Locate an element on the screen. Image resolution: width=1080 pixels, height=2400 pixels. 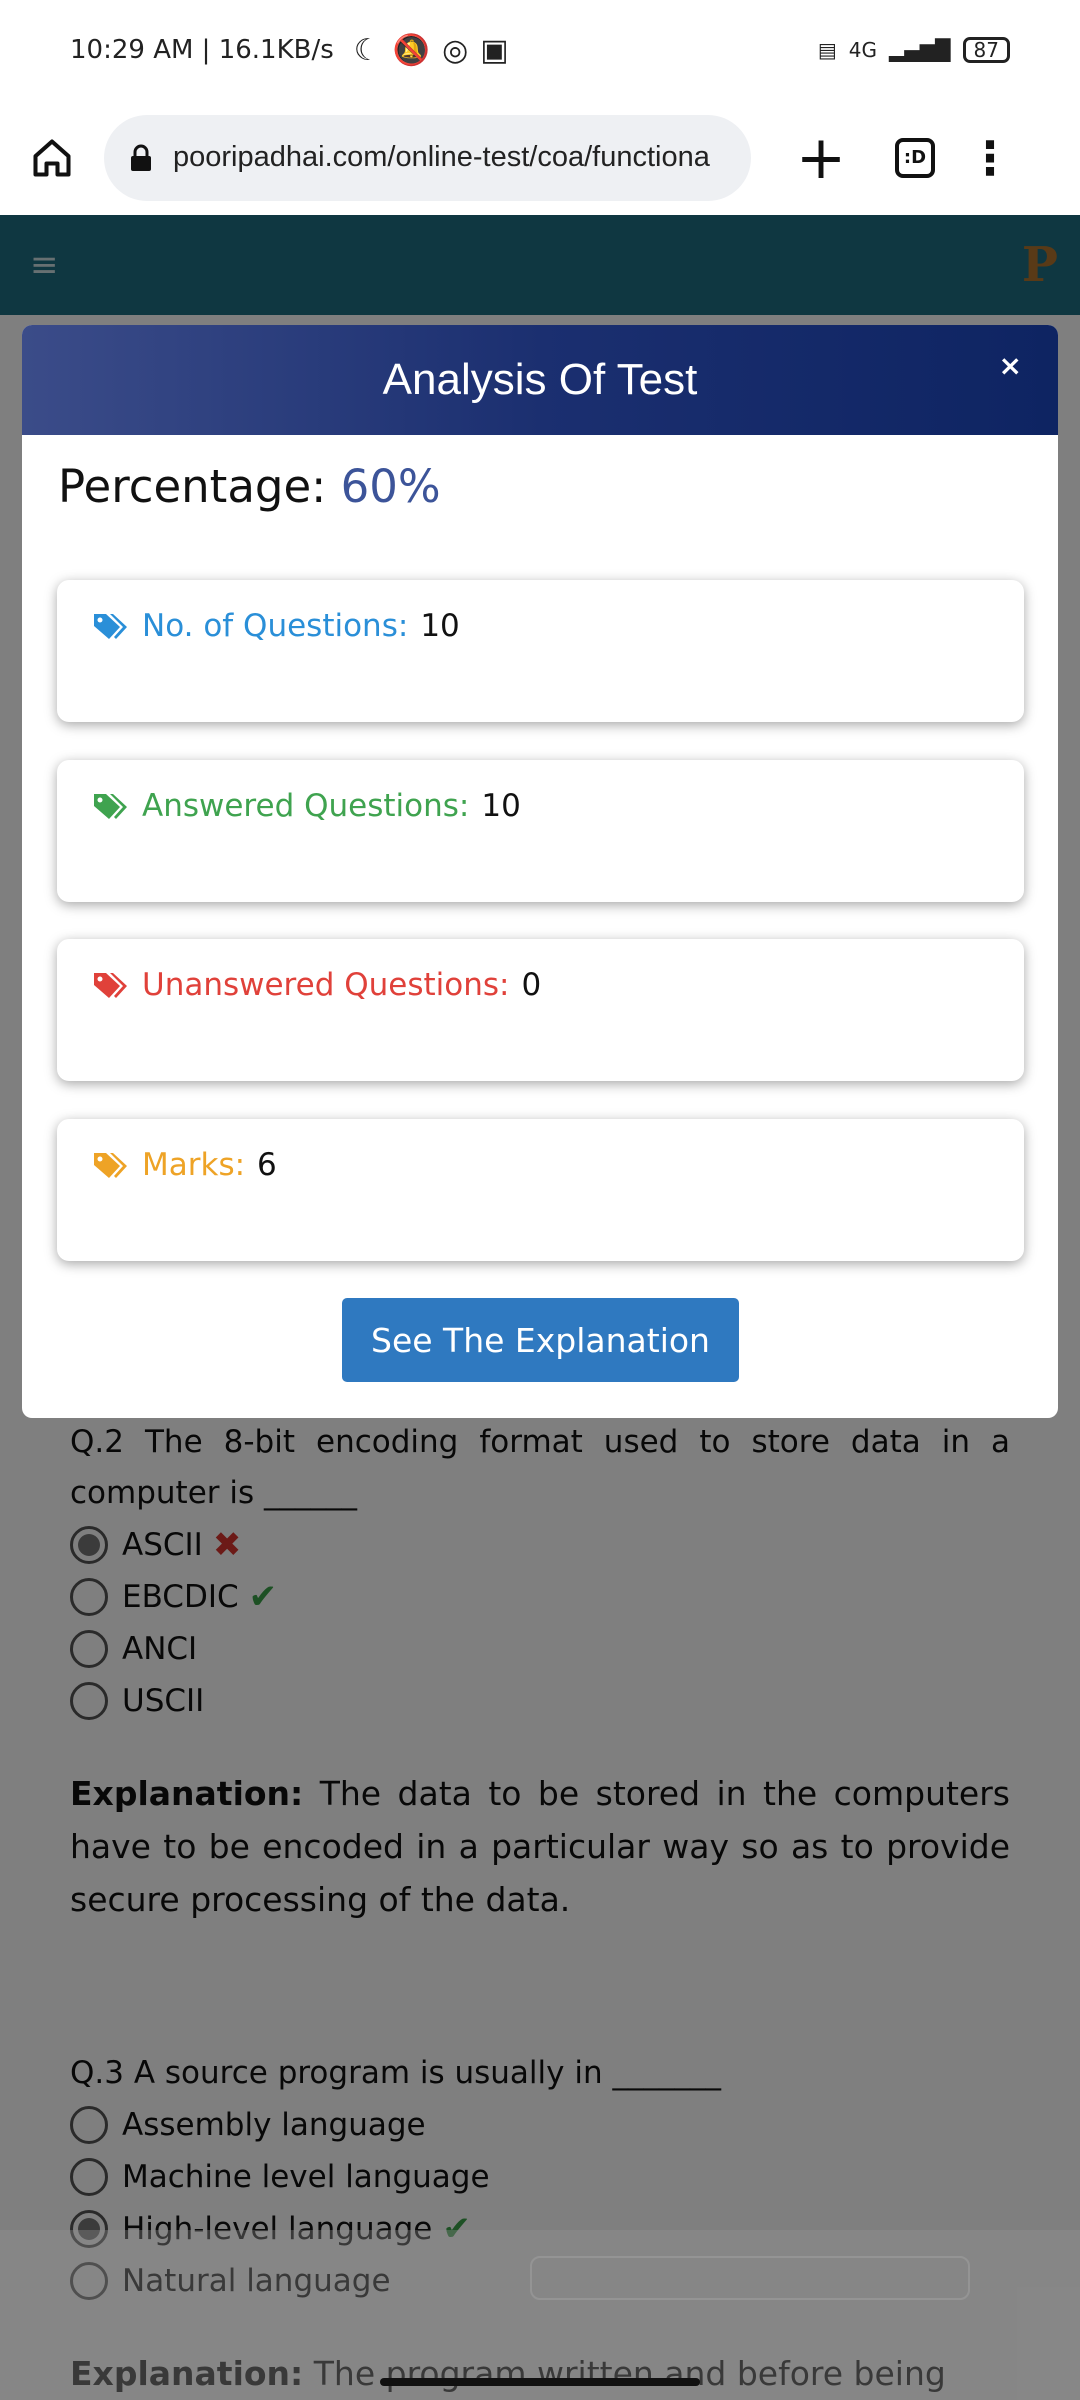
more-vert-icon: ⋮ is located at coordinates (990, 157).